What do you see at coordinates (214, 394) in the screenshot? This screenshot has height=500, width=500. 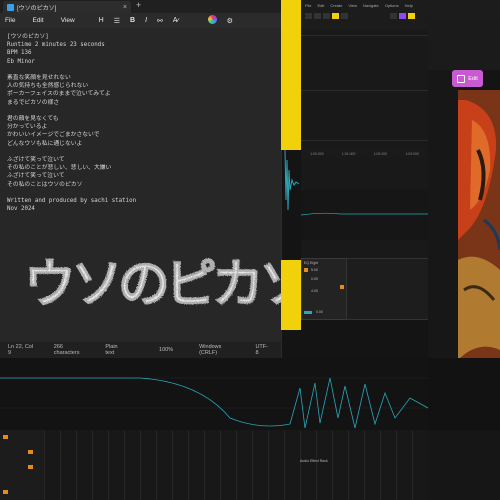 I see `eq-spectrum` at bounding box center [214, 394].